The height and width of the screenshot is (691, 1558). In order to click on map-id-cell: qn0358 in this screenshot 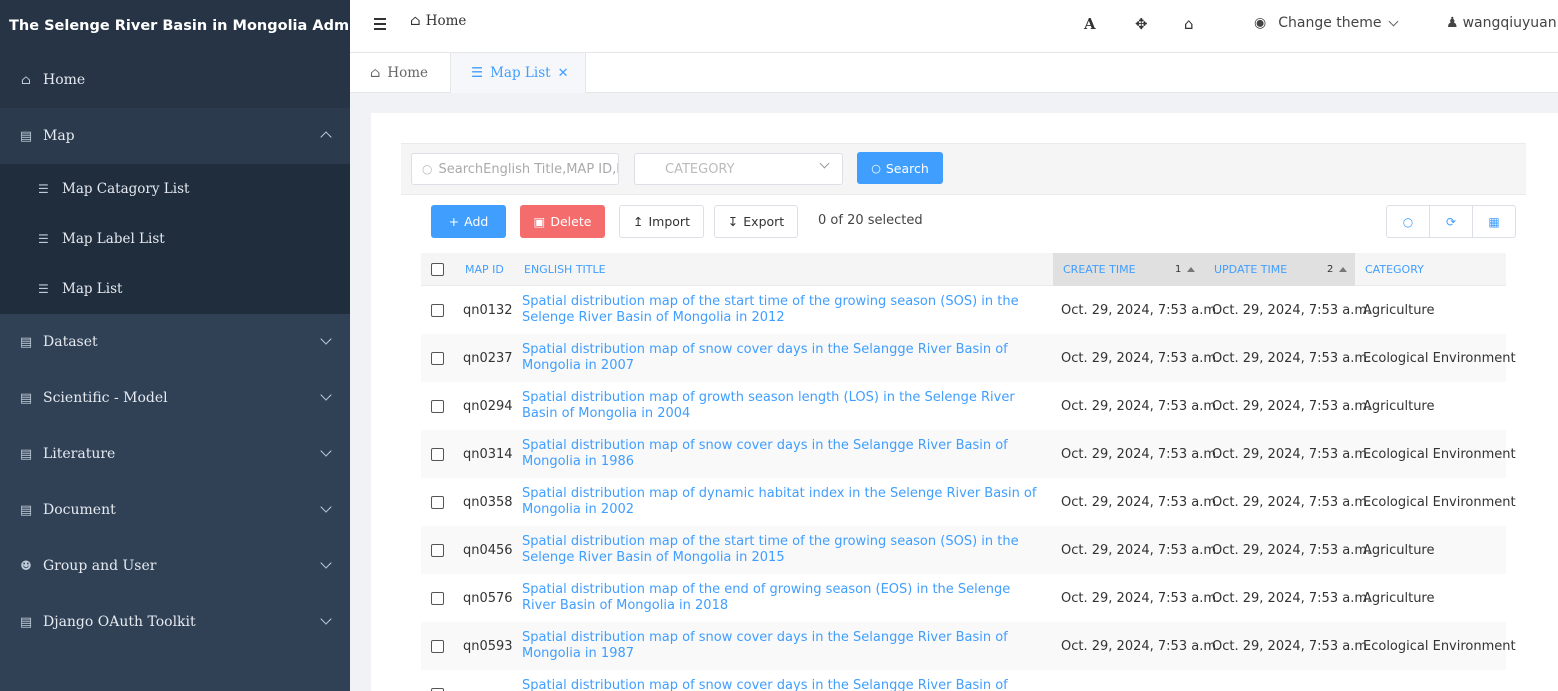, I will do `click(488, 502)`.